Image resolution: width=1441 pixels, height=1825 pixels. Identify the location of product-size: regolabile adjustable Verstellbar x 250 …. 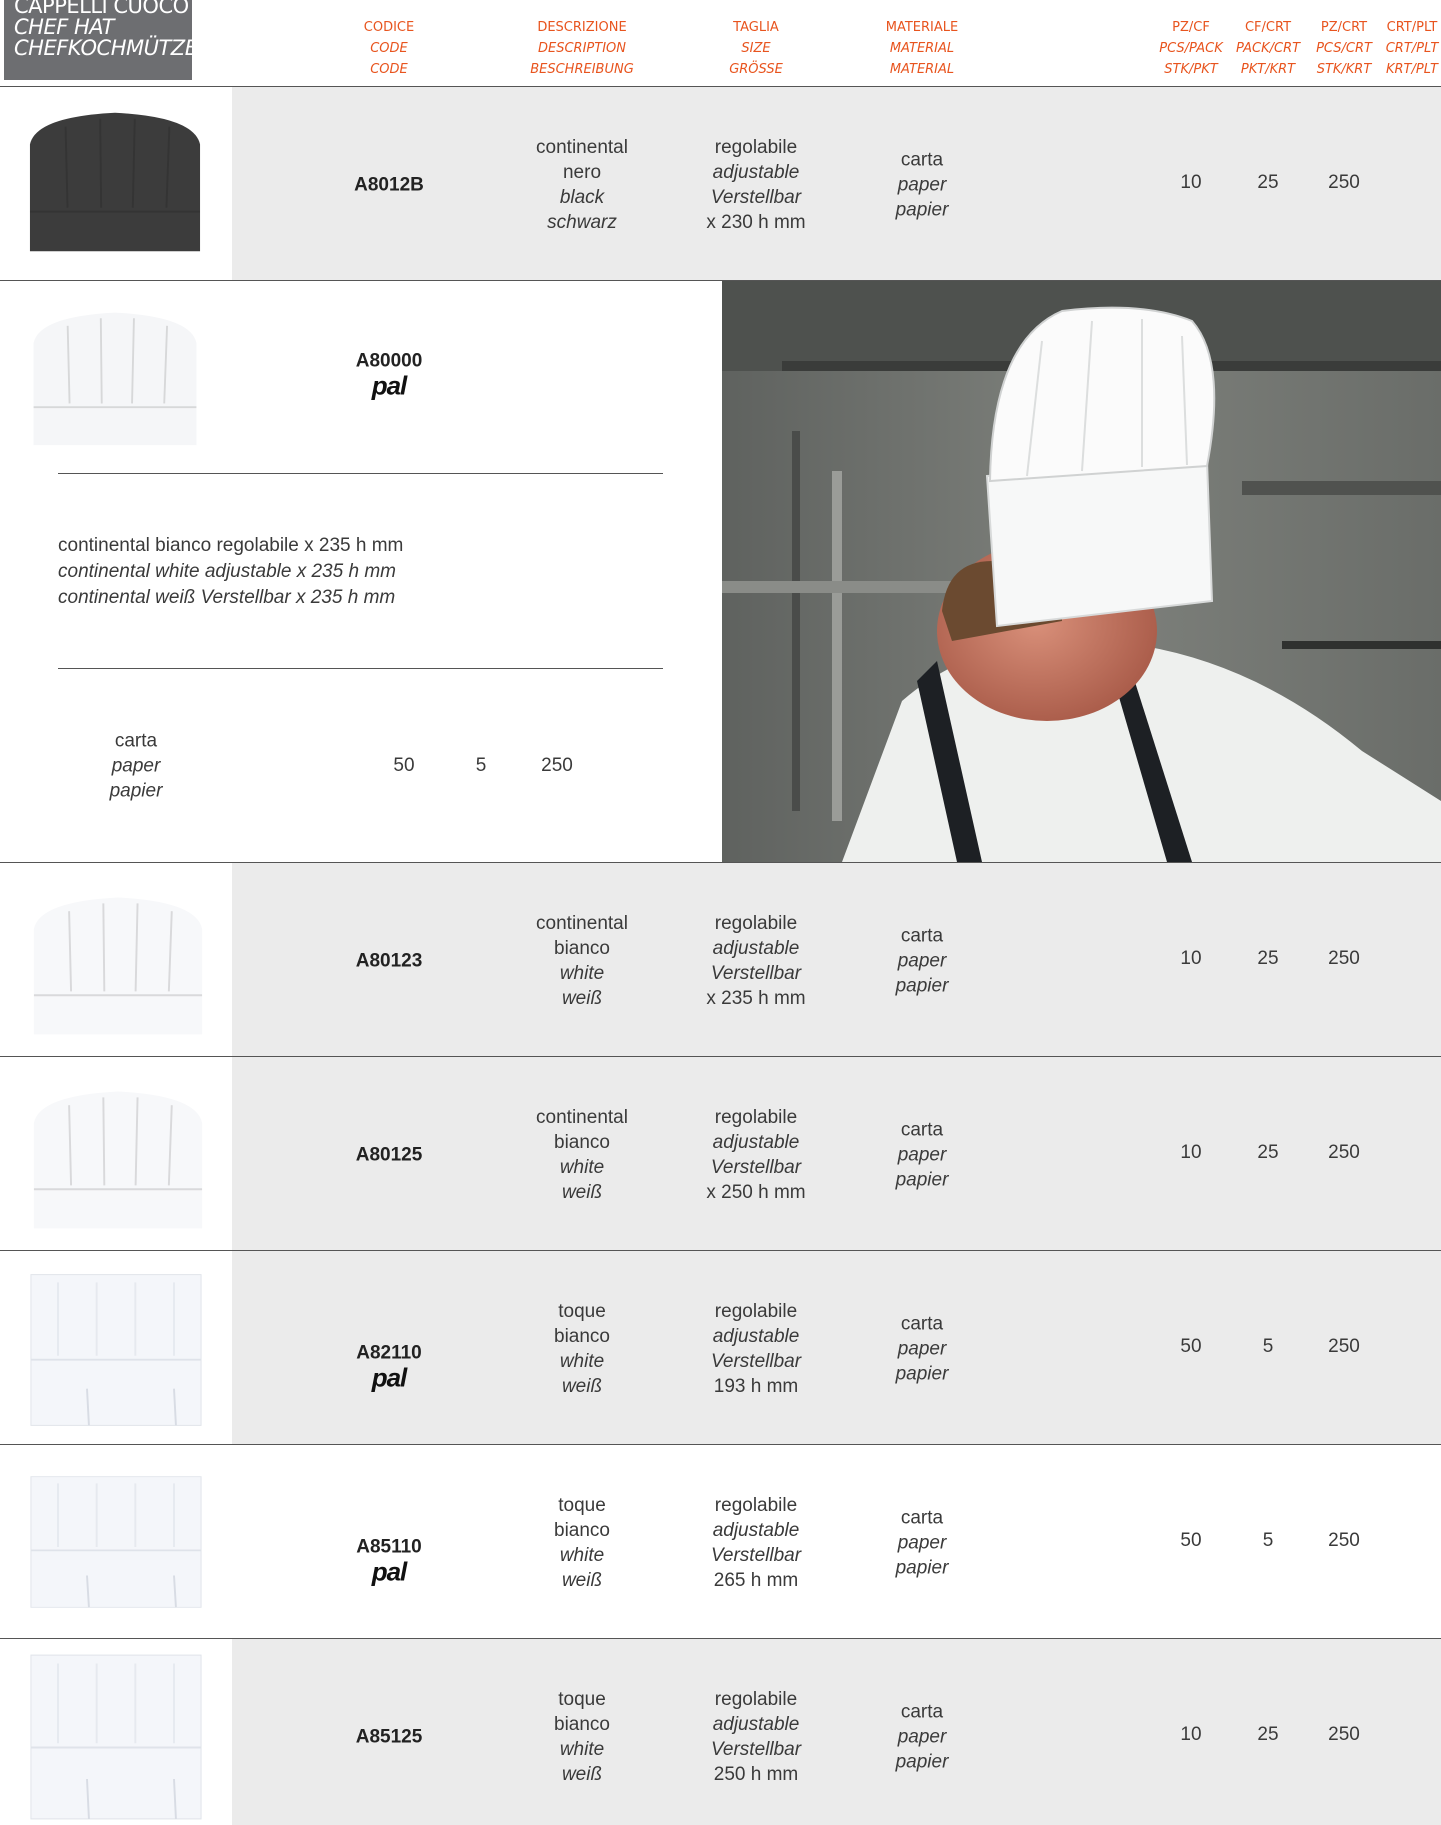
(755, 1155).